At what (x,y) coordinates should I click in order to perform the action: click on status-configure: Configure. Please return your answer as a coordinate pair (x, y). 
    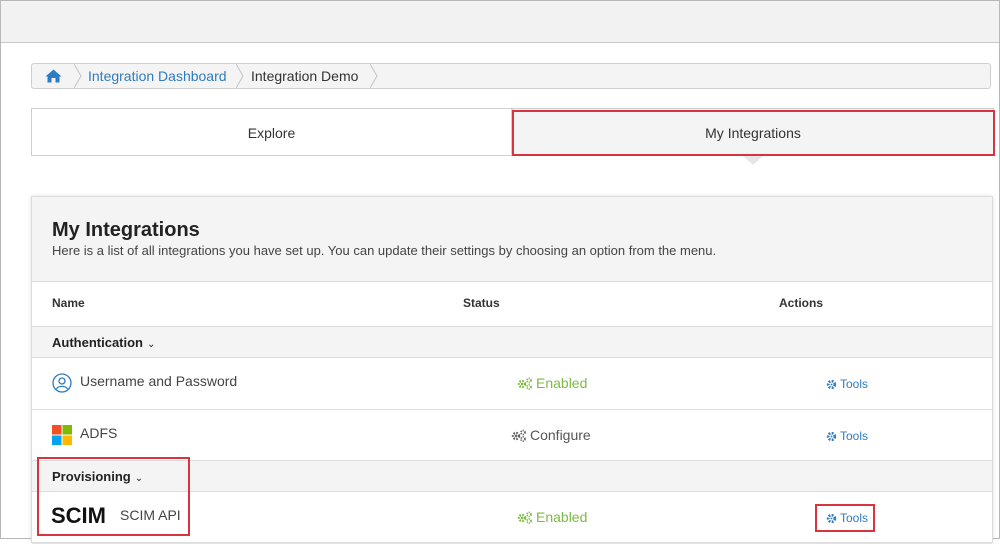
    Looking at the image, I should click on (551, 435).